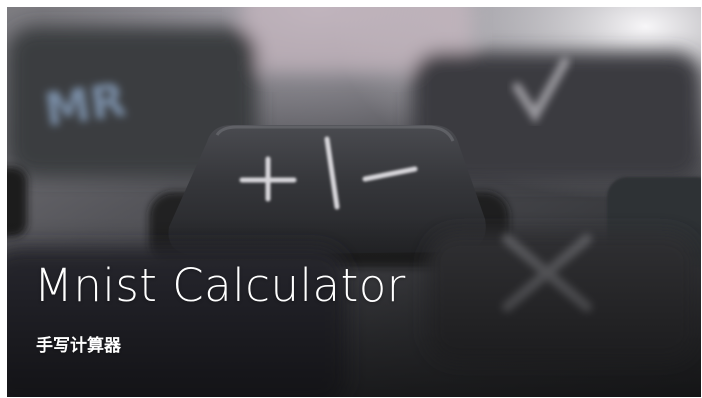 The image size is (702, 398). What do you see at coordinates (85, 104) in the screenshot?
I see `svg-text: MR` at bounding box center [85, 104].